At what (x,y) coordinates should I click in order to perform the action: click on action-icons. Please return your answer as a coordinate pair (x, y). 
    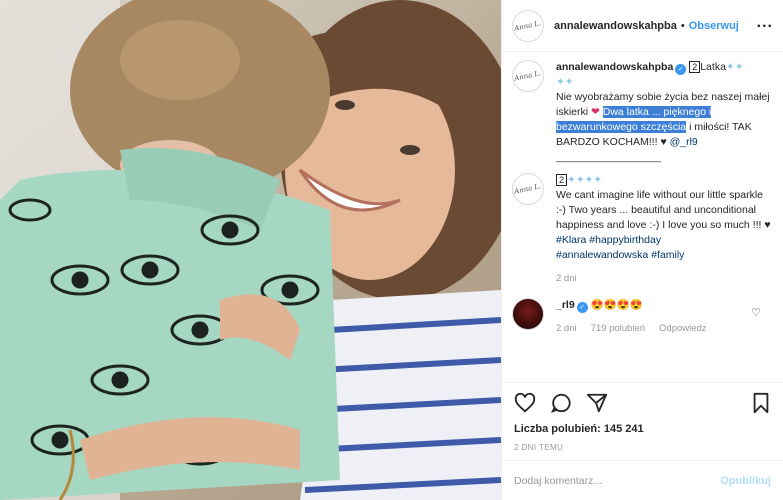
    Looking at the image, I should click on (642, 403).